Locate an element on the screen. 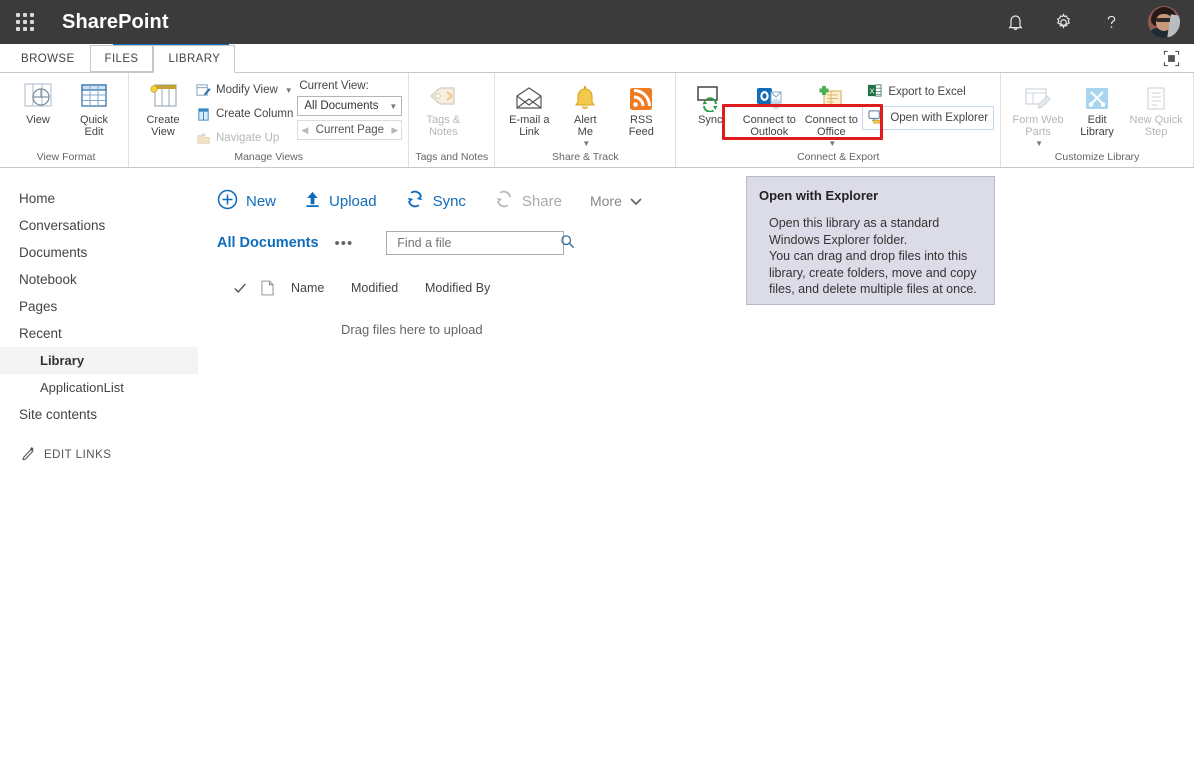  tags-and-notes-label: Tags & Notes is located at coordinates (444, 126).